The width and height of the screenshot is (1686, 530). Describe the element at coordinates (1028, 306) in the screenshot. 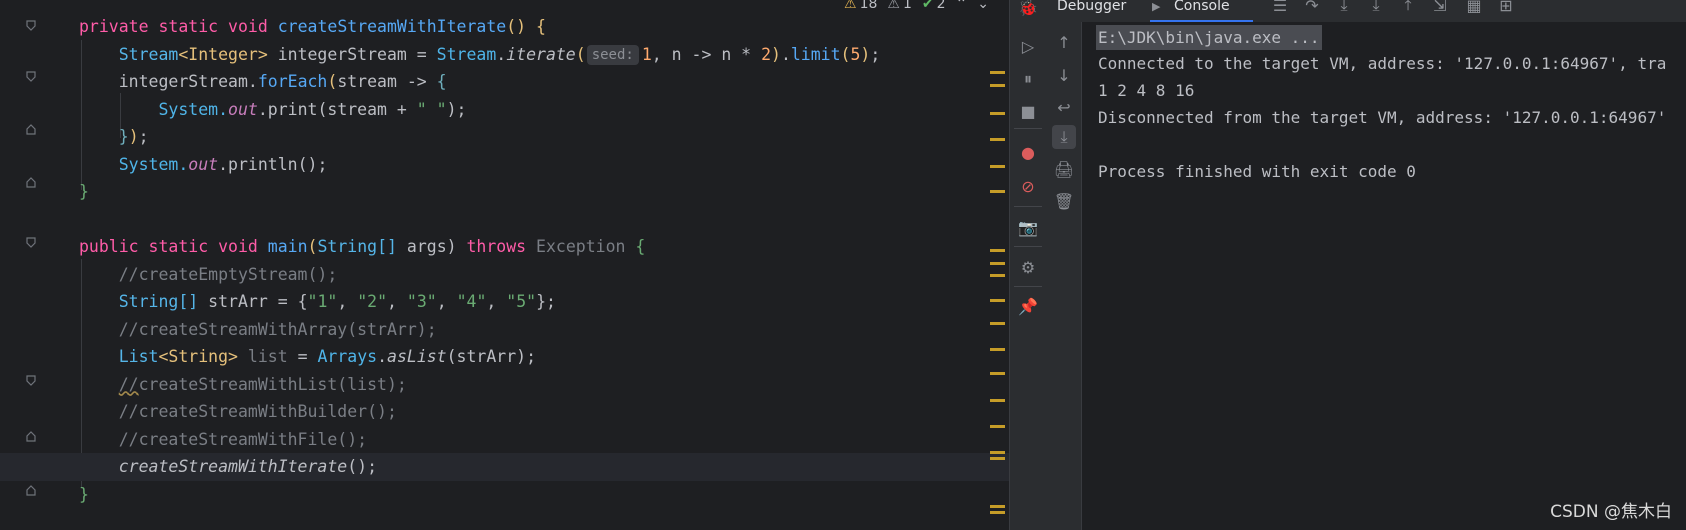

I see `pin-icon: 📌` at that location.